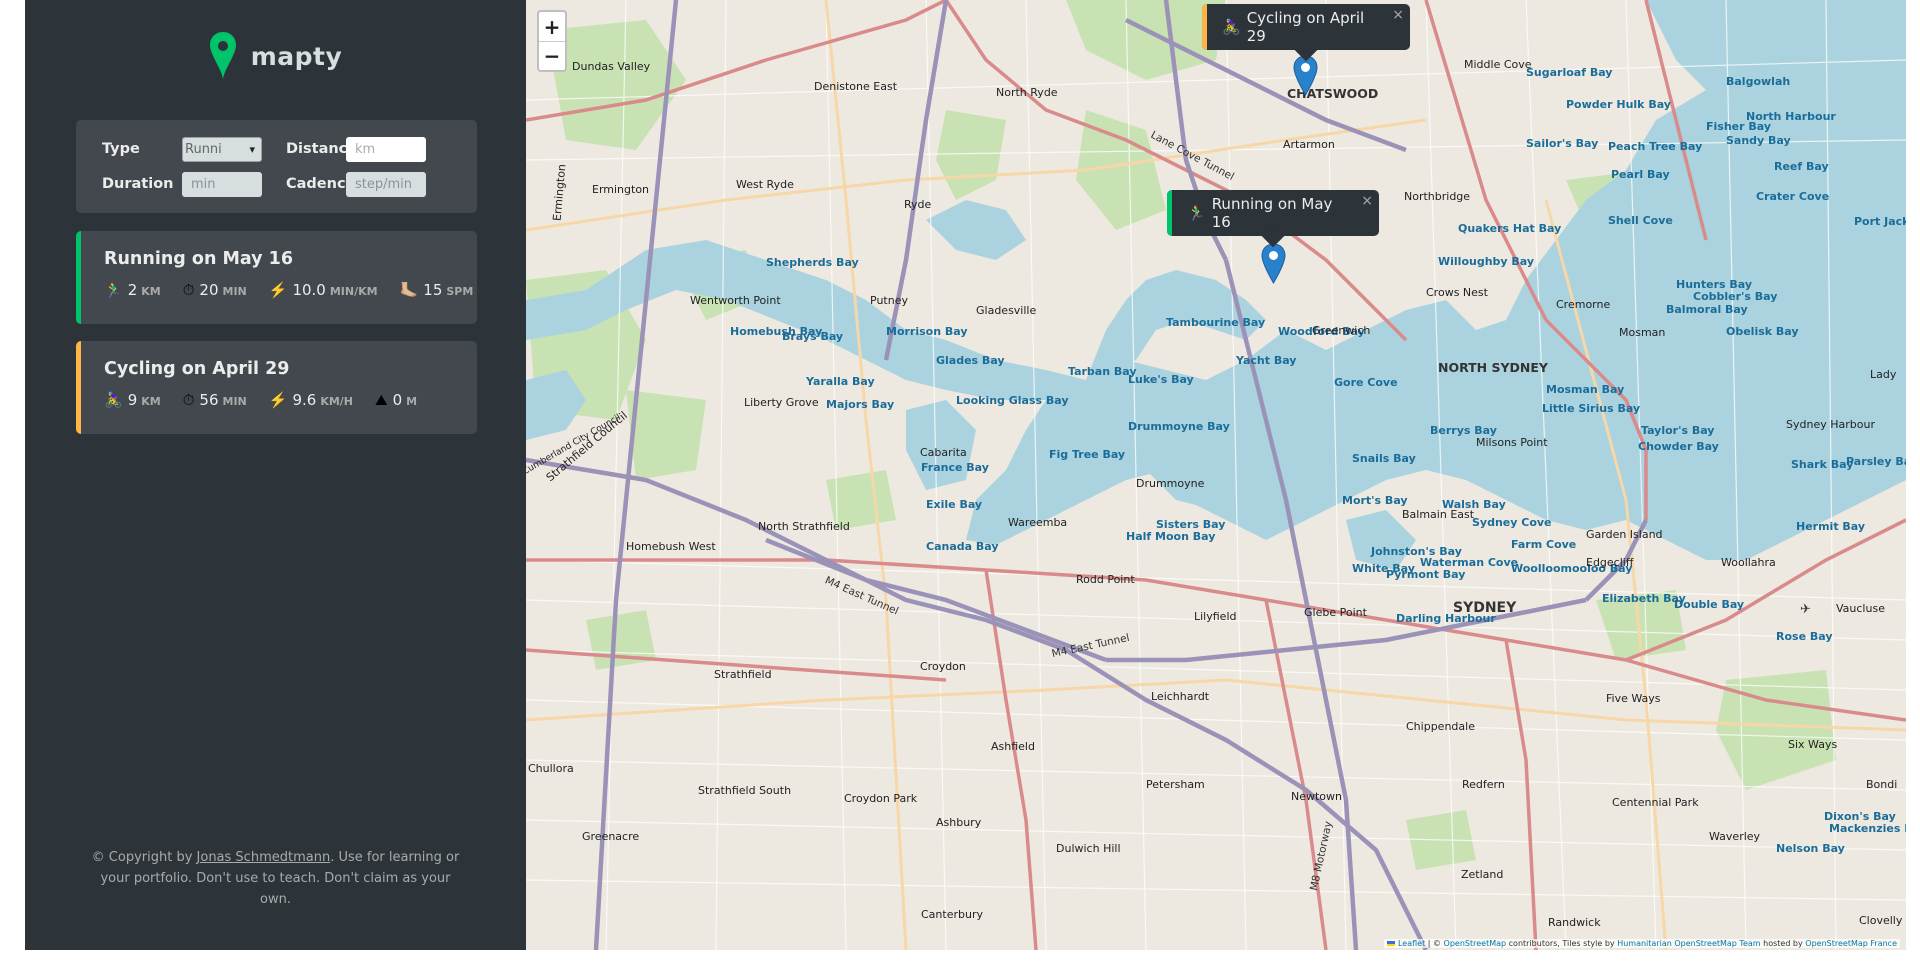  Describe the element at coordinates (1411, 943) in the screenshot. I see `leaflet-link: Leaflet` at that location.